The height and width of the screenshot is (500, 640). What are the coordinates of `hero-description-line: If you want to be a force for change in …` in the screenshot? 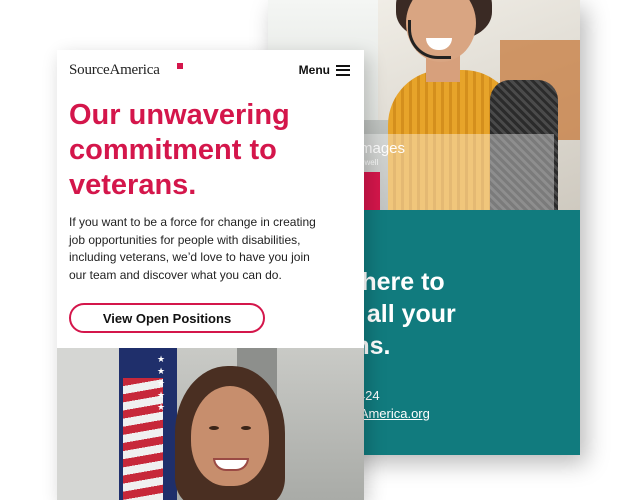 It's located at (192, 222).